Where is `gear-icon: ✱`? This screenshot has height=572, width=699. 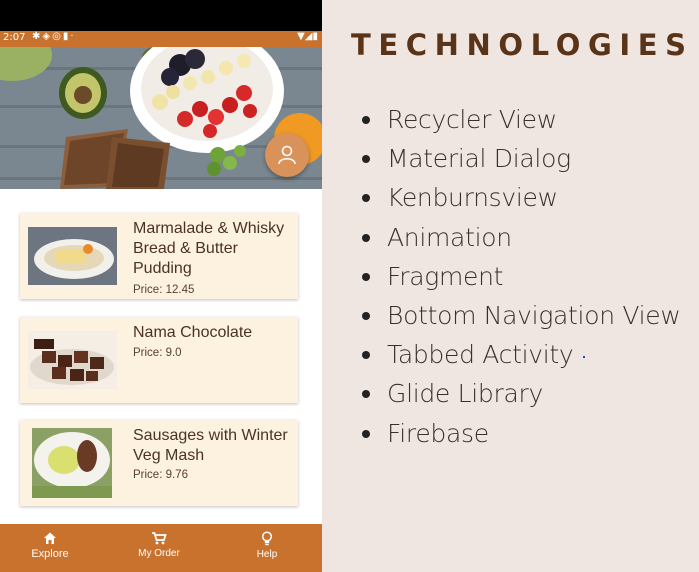 gear-icon: ✱ is located at coordinates (37, 36).